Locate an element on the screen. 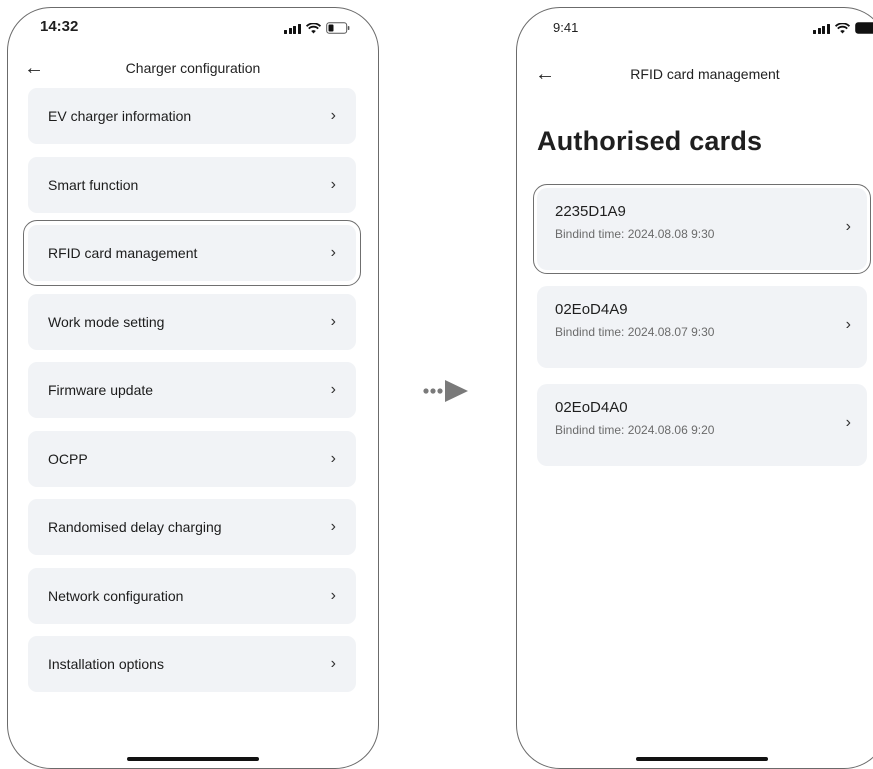 This screenshot has width=873, height=769. menu-item-label: Work mode setting is located at coordinates (106, 321).